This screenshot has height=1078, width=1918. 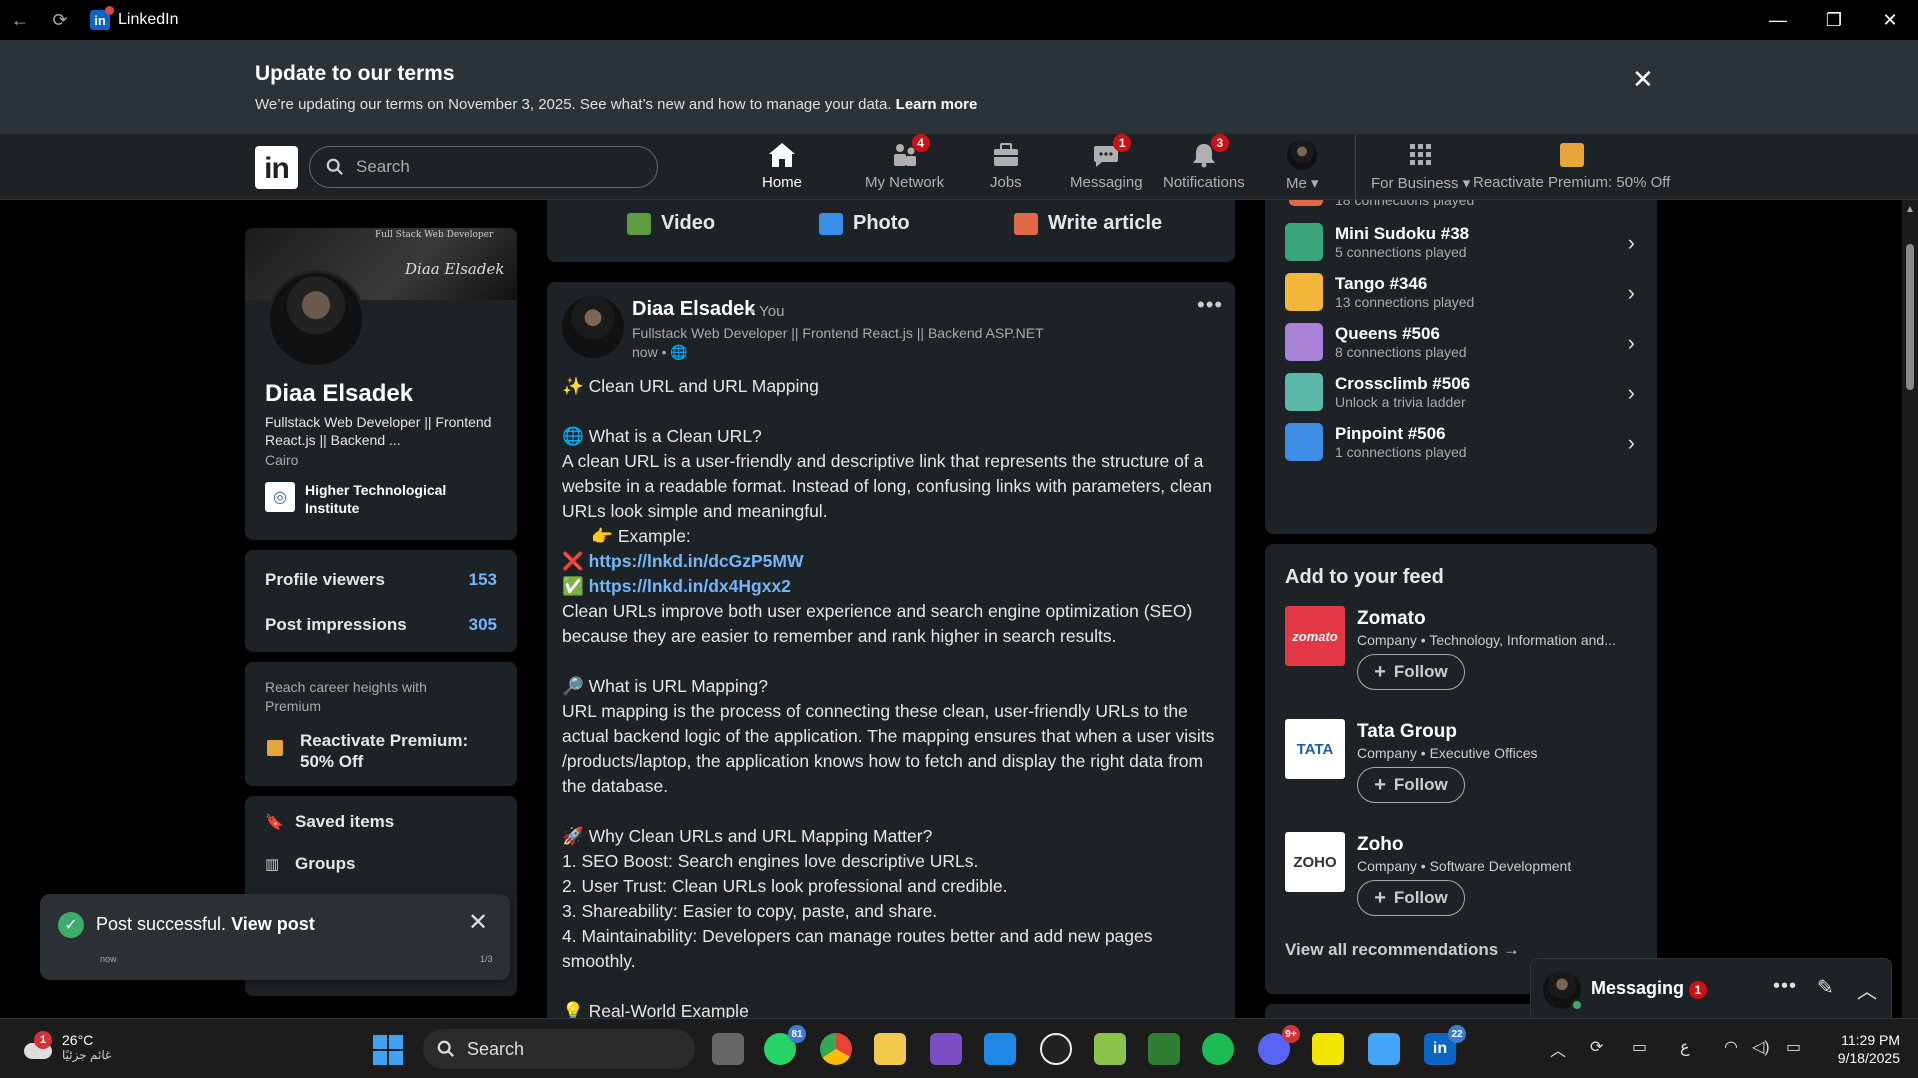 What do you see at coordinates (1210, 305) in the screenshot?
I see `post-more-options-button: •••` at bounding box center [1210, 305].